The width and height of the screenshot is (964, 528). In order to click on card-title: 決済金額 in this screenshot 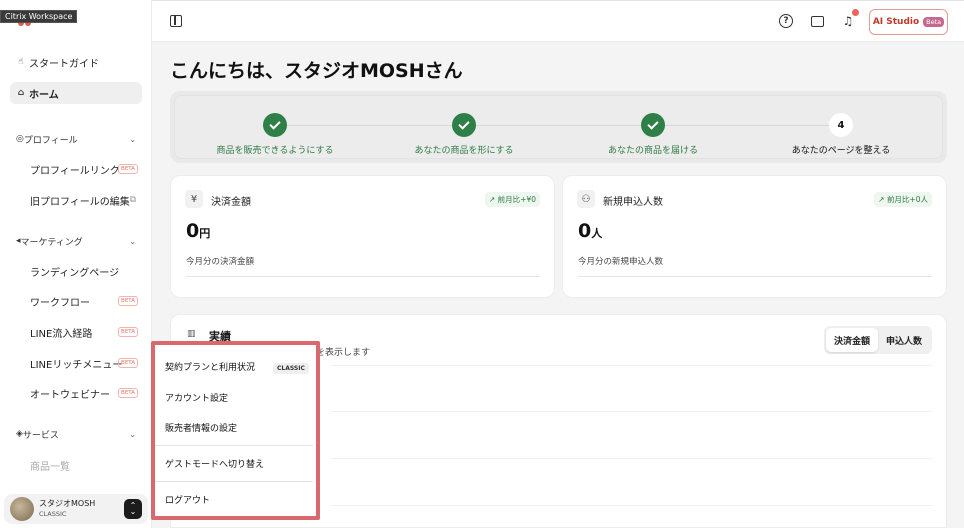, I will do `click(231, 202)`.